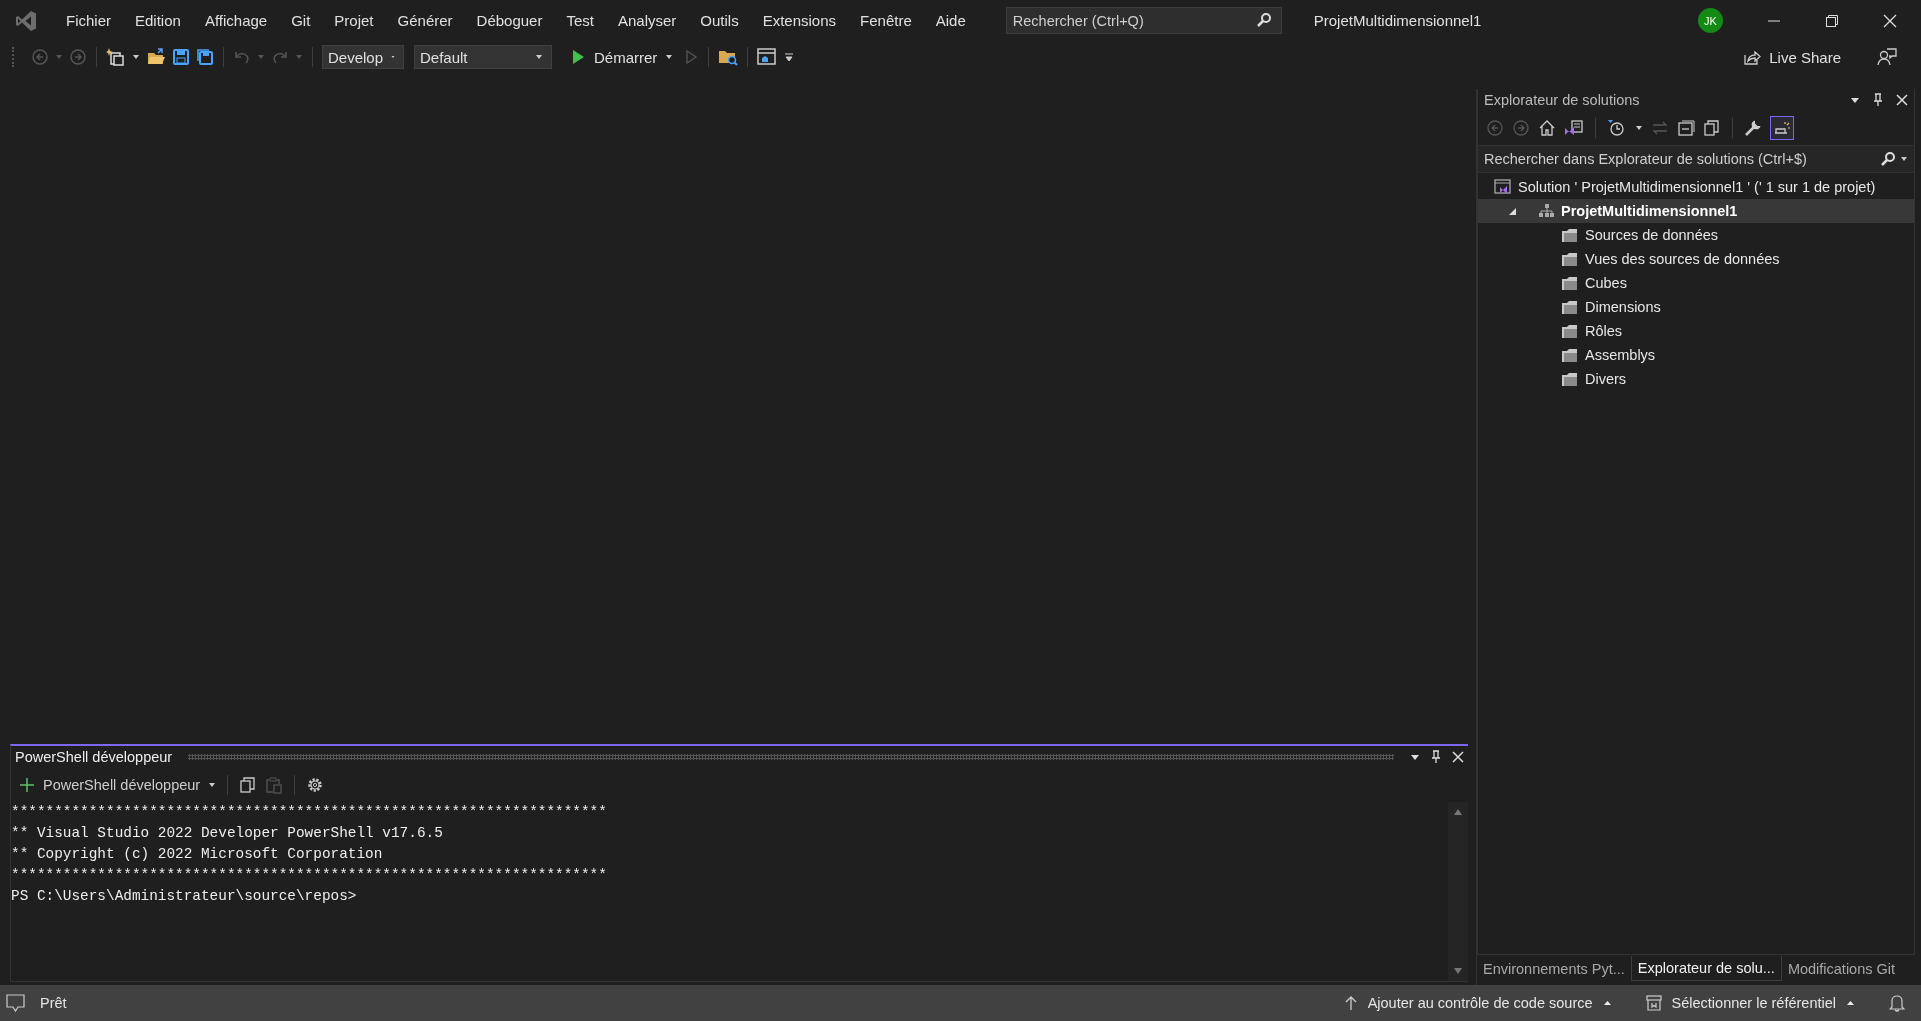  I want to click on menu-item: Déboguer, so click(509, 20).